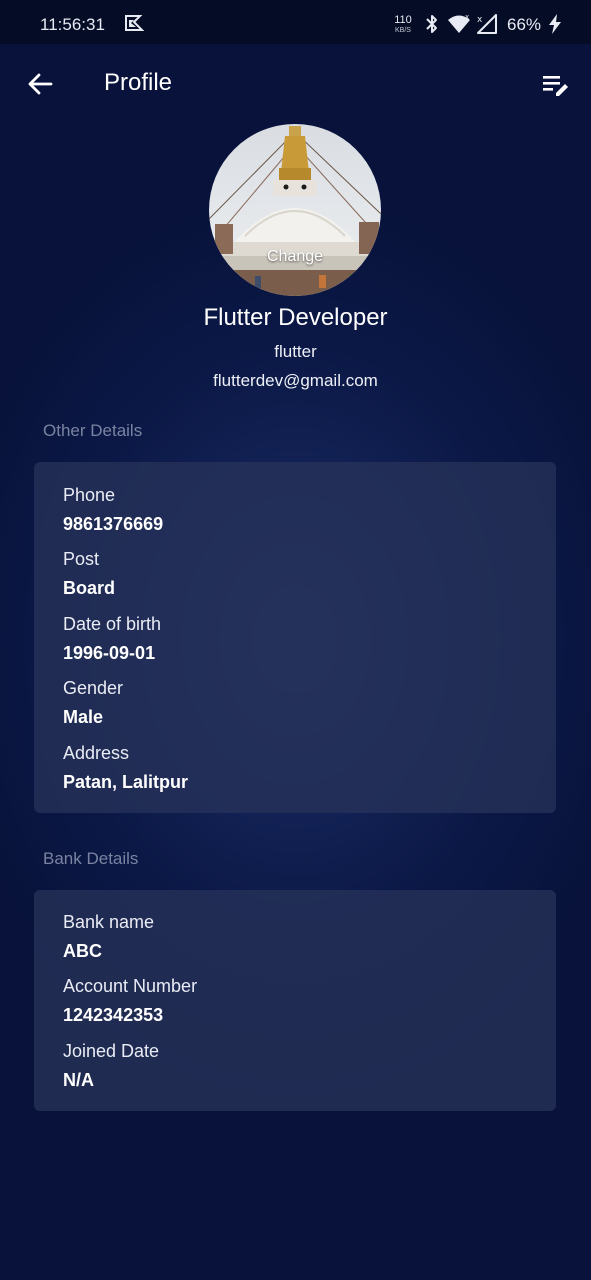 Image resolution: width=591 pixels, height=1280 pixels. I want to click on app-notification-icon, so click(134, 23).